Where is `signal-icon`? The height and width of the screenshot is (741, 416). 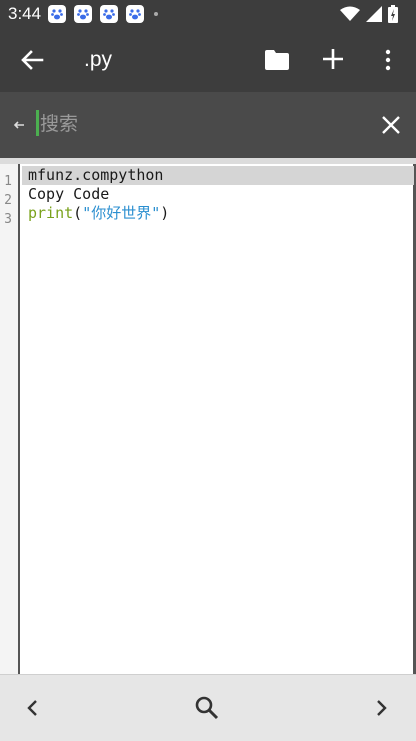
signal-icon is located at coordinates (374, 14).